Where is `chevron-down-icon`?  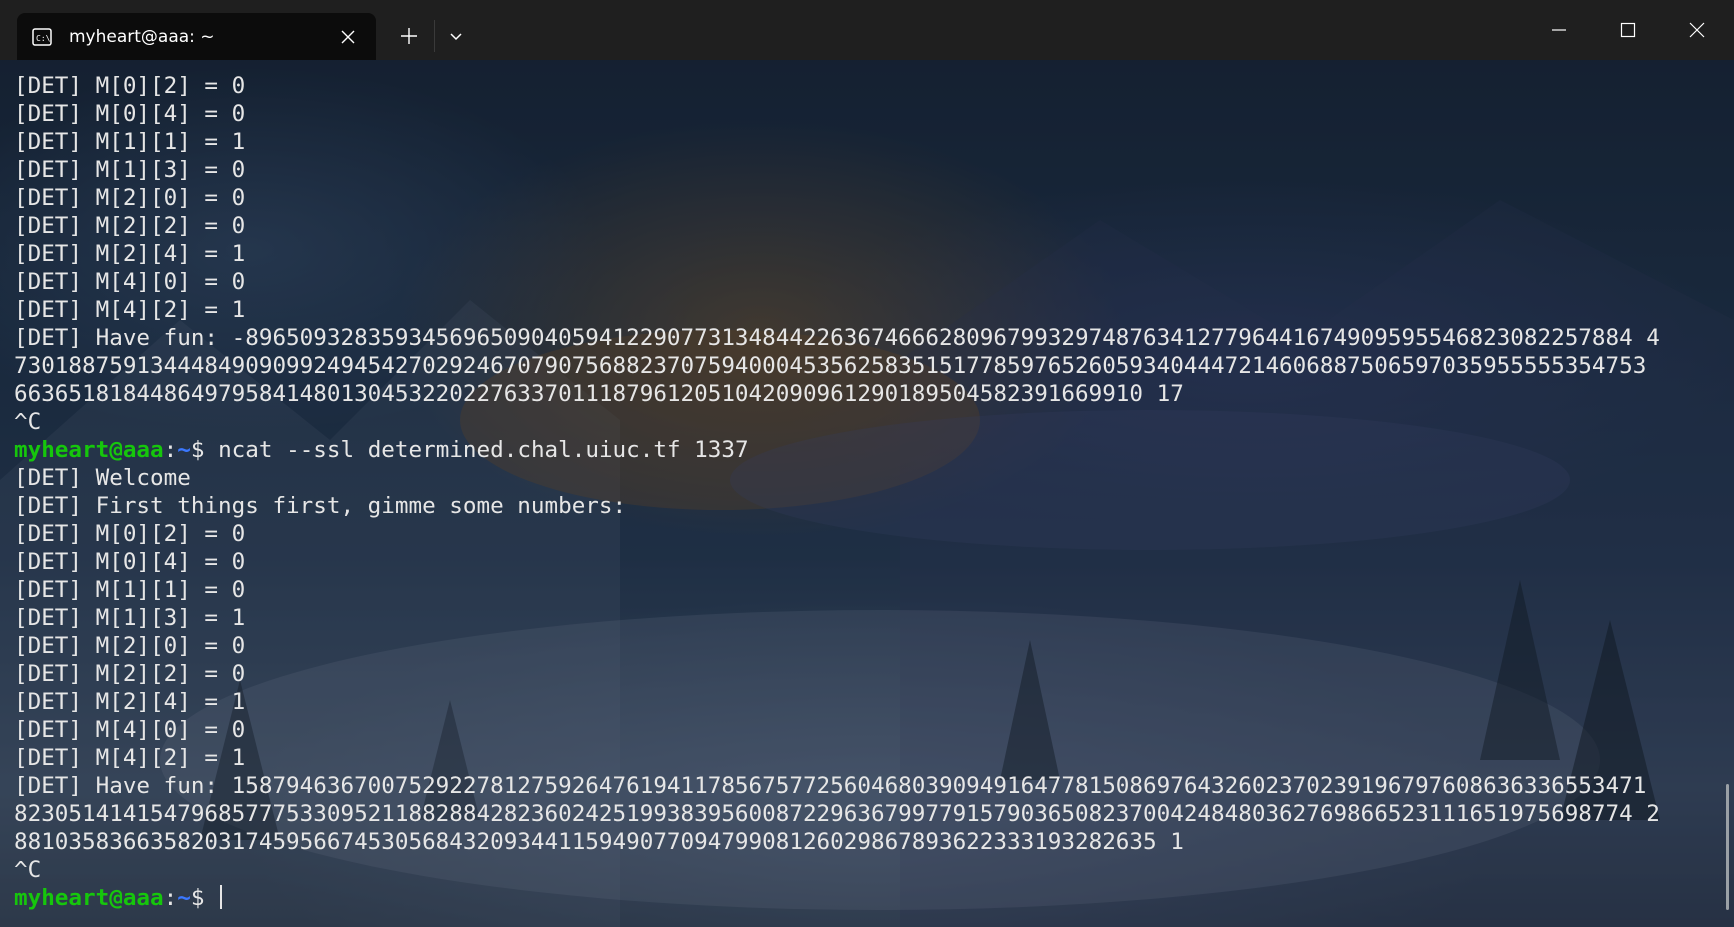
chevron-down-icon is located at coordinates (456, 37).